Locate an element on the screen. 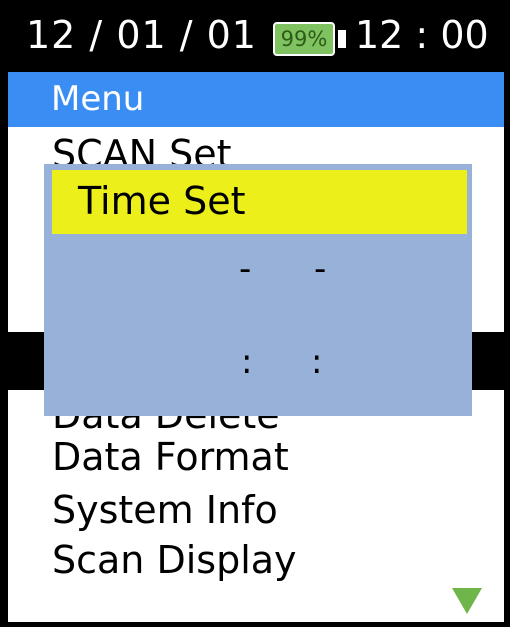 This screenshot has width=510, height=627. menu-item-system-info: System Info is located at coordinates (165, 510).